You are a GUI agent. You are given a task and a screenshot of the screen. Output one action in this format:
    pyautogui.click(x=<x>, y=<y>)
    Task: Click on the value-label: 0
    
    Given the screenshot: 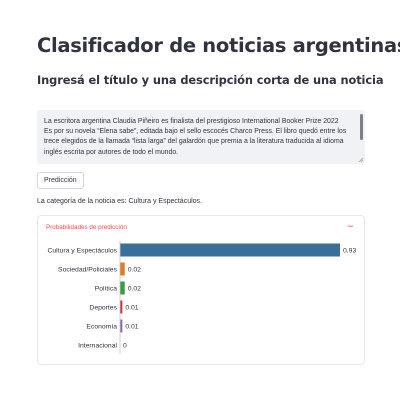 What is the action you would take?
    pyautogui.click(x=125, y=346)
    